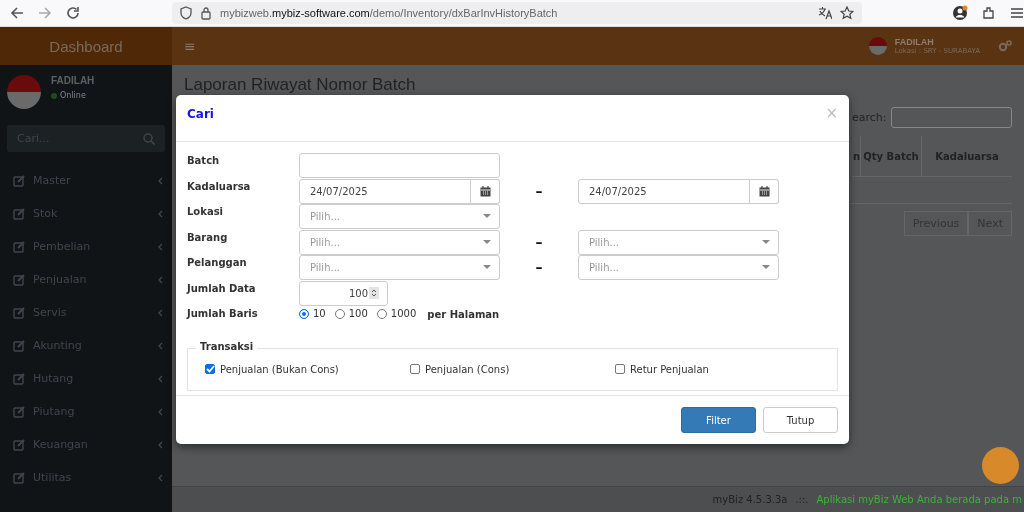 This screenshot has height=512, width=1024. What do you see at coordinates (396, 312) in the screenshot?
I see `radio-option: 1000` at bounding box center [396, 312].